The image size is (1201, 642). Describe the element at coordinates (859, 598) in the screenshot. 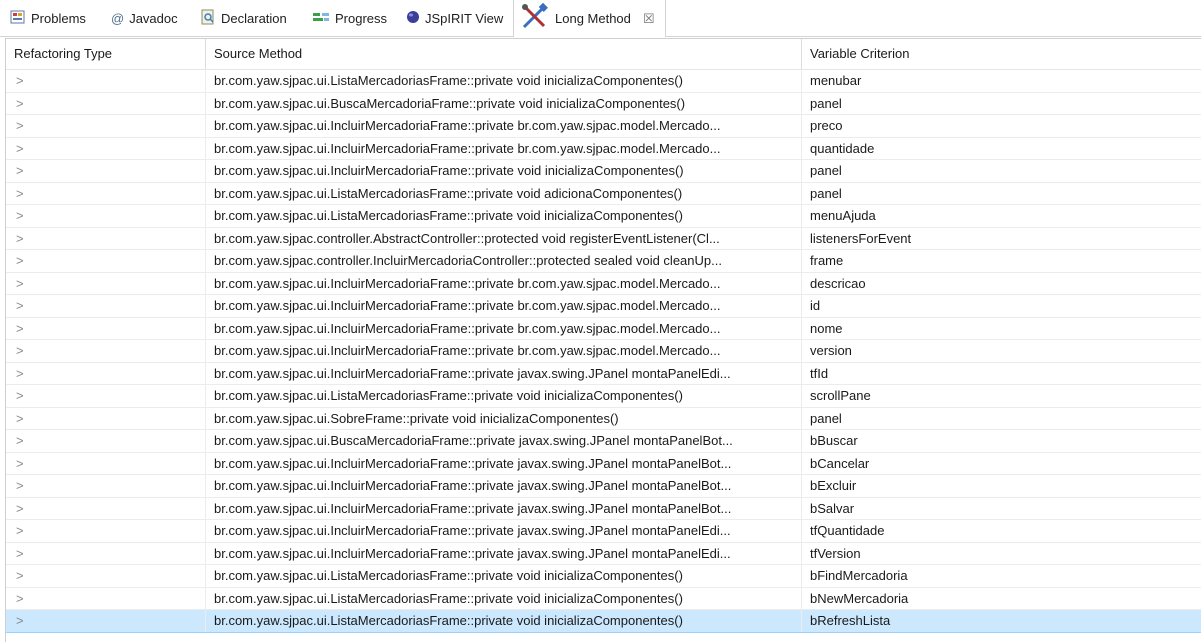

I see `variable-criterion-cell: bNewMercadoria` at that location.